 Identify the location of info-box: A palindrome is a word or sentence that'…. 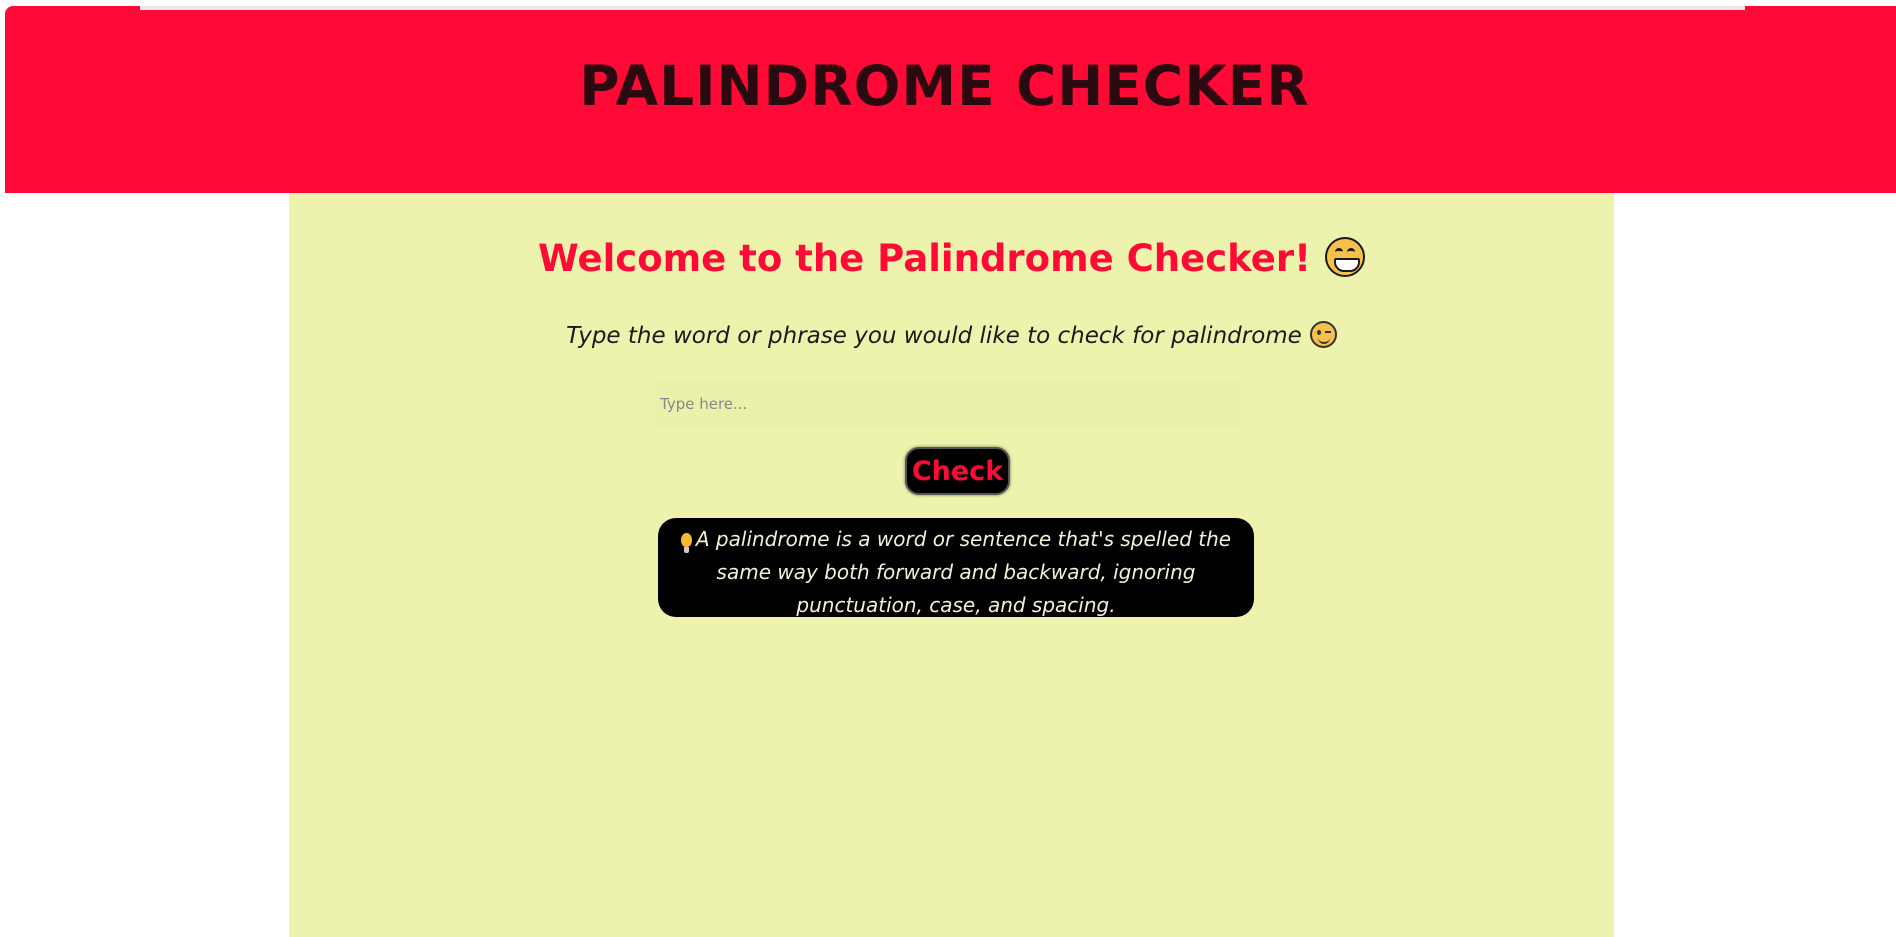
(956, 567).